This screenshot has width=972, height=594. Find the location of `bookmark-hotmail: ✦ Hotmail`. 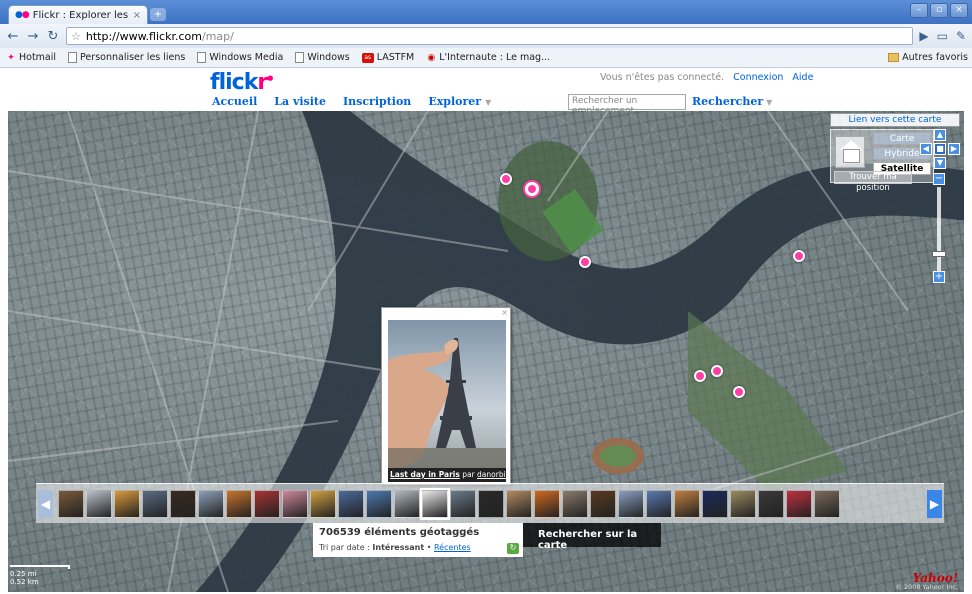

bookmark-hotmail: ✦ Hotmail is located at coordinates (31, 57).